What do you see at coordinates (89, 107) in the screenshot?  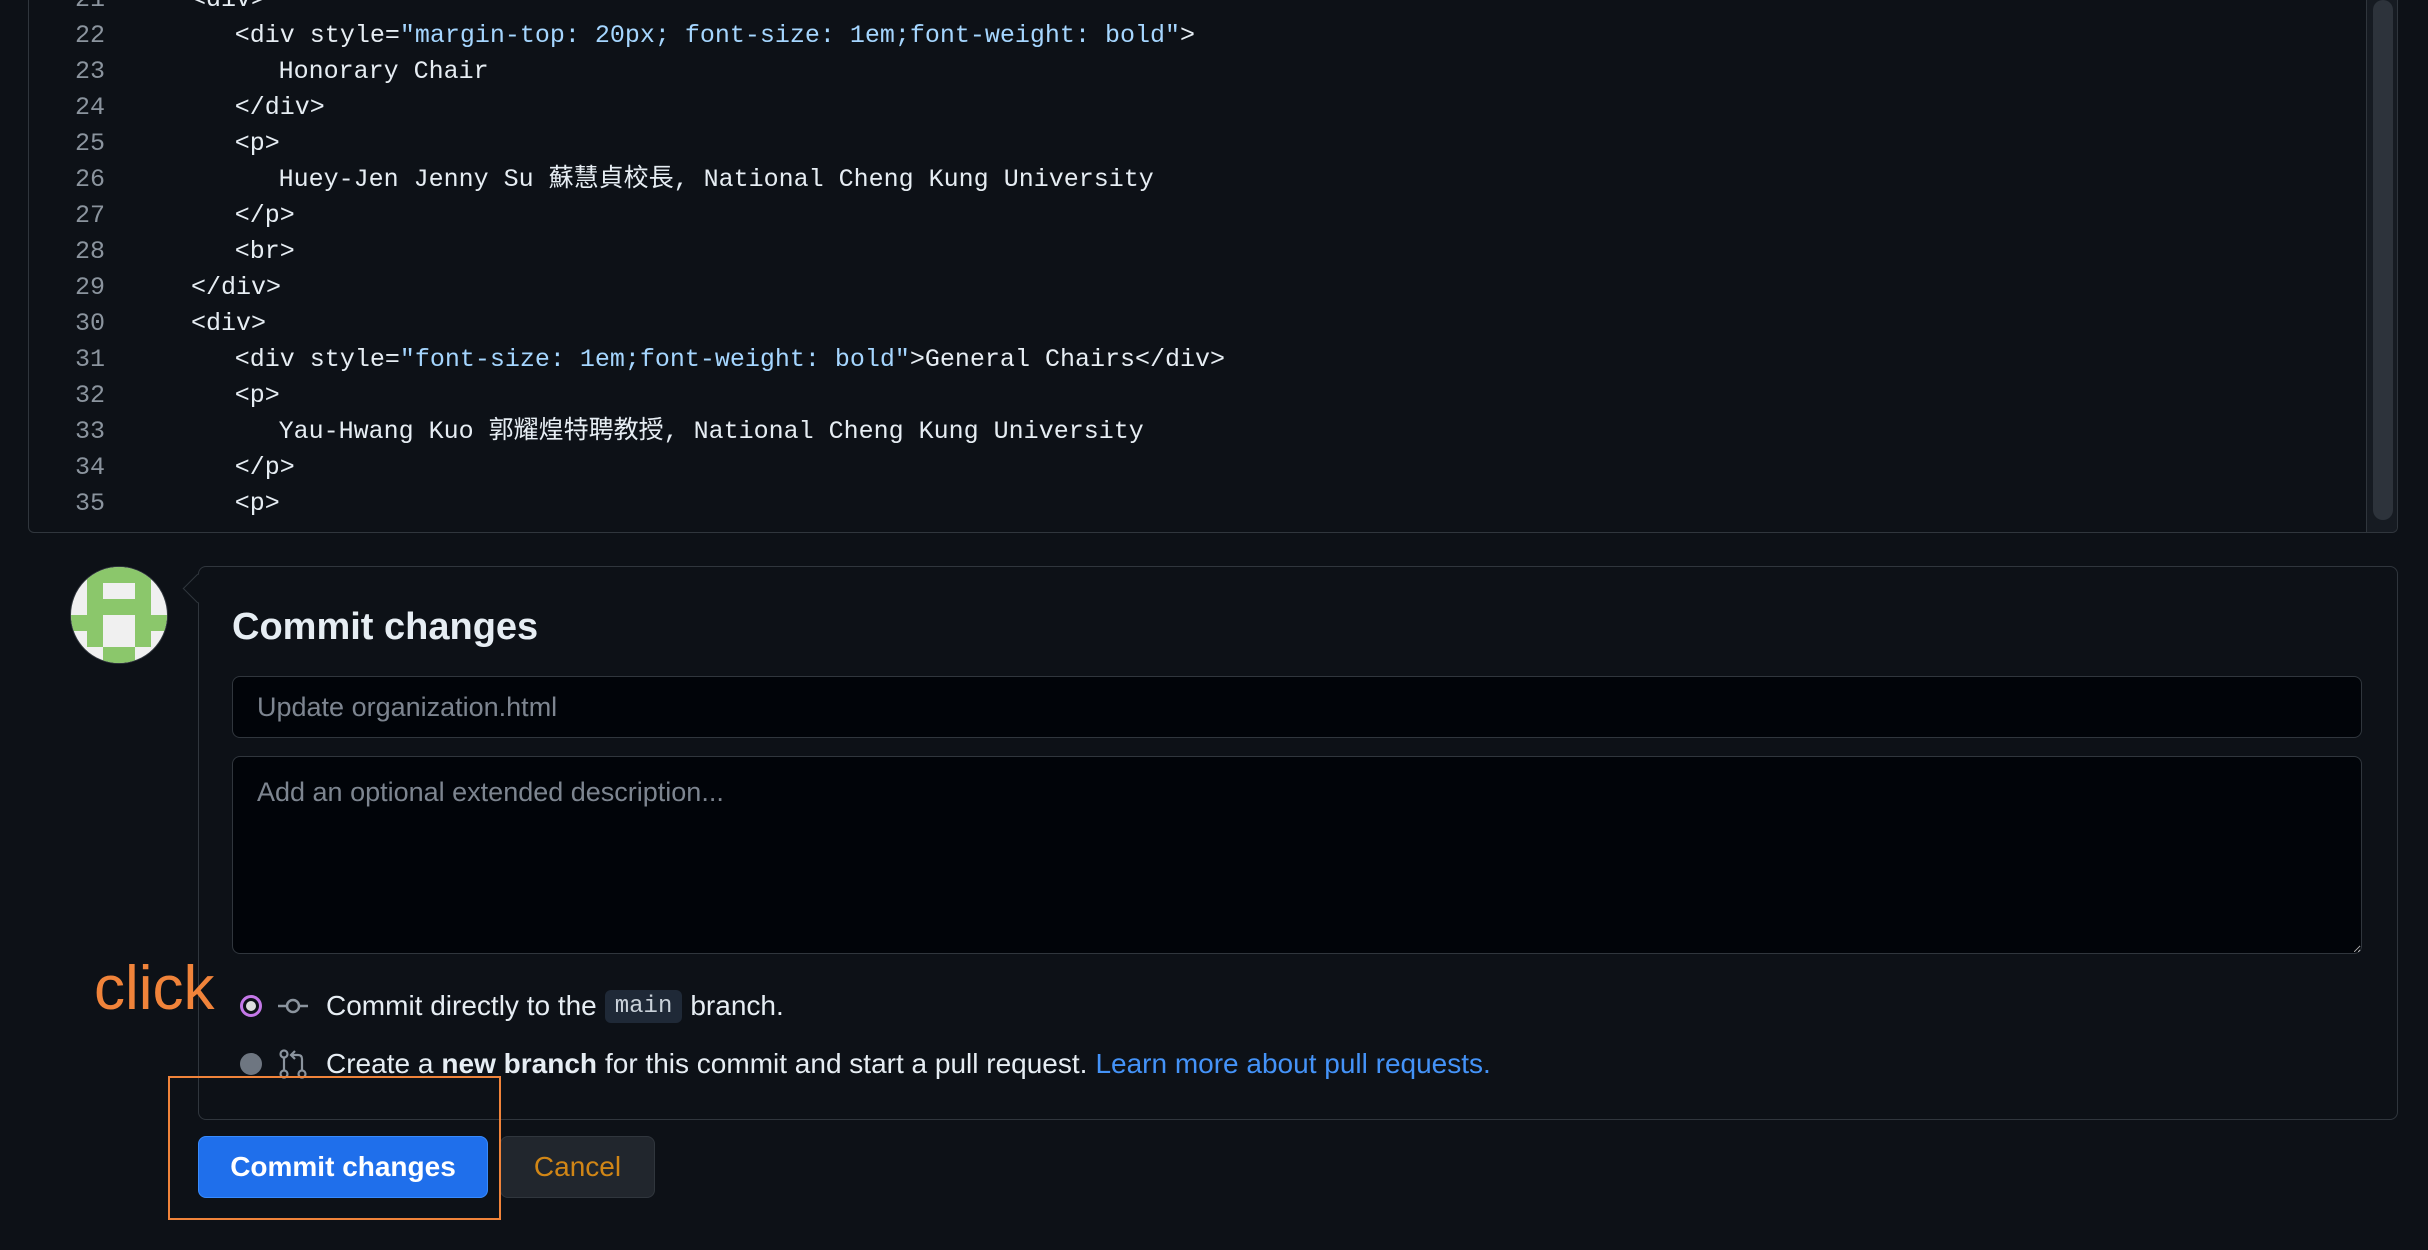 I see `line-number: 24` at bounding box center [89, 107].